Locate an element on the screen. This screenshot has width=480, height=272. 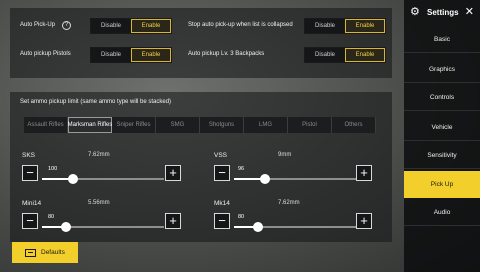
tab-marksman-rifles: Marksman Rifles is located at coordinates (90, 125).